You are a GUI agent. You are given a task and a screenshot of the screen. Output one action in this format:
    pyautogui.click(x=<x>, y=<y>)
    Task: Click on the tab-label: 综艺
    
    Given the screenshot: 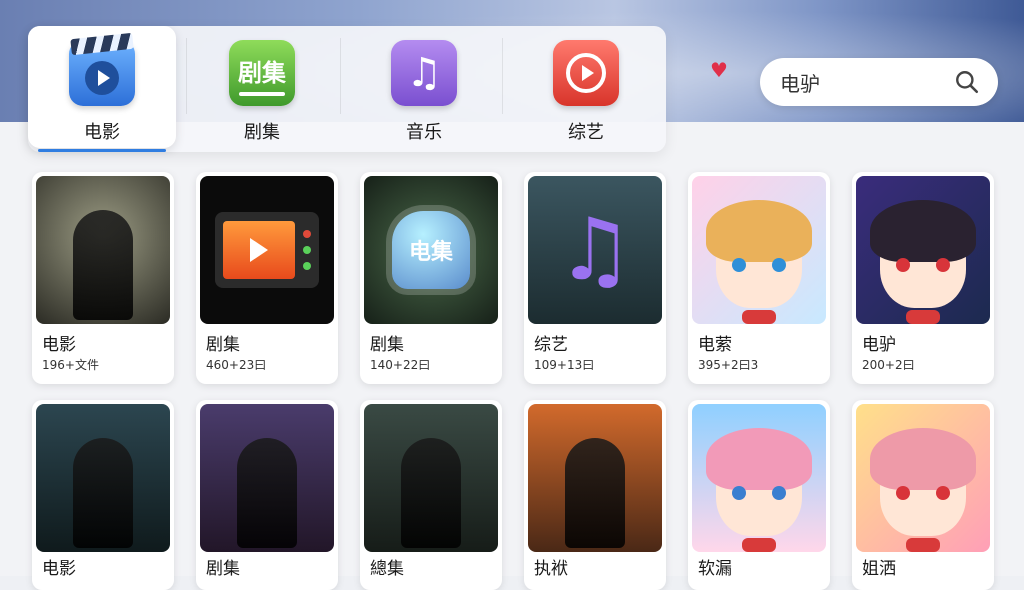 What is the action you would take?
    pyautogui.click(x=586, y=132)
    